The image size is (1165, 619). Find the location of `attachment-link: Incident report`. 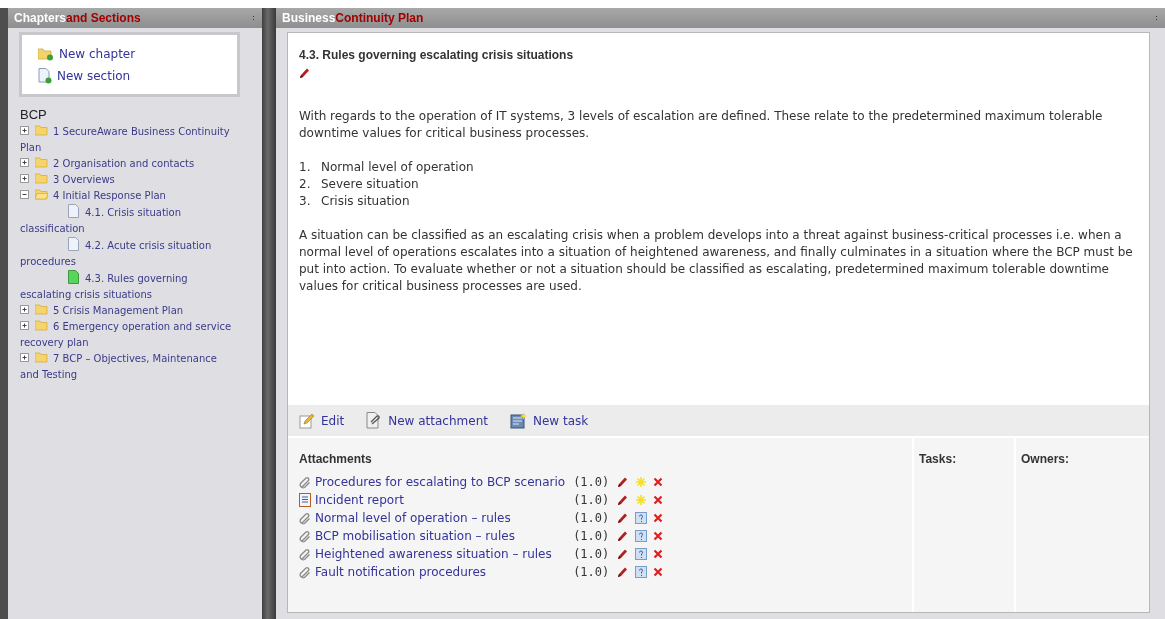

attachment-link: Incident report is located at coordinates (436, 500).